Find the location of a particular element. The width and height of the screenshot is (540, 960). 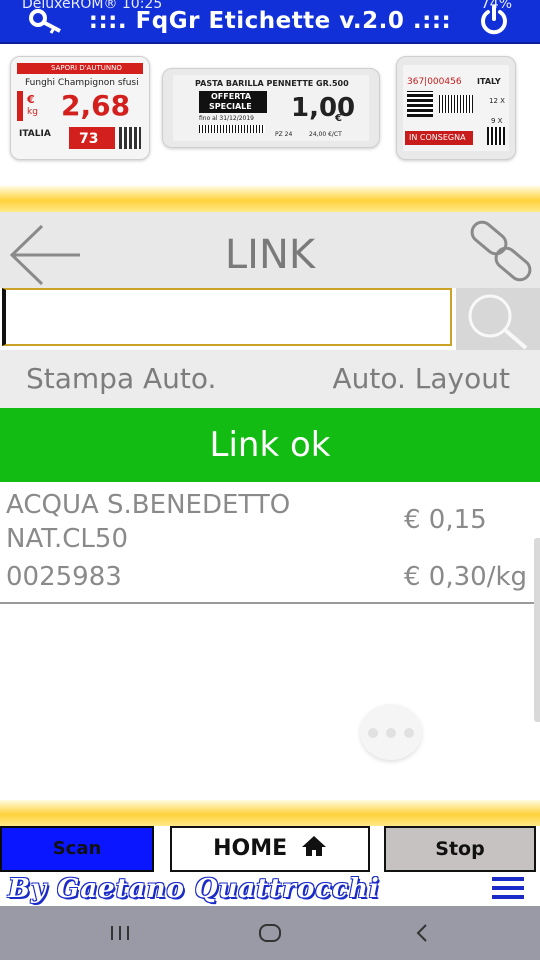

scrollbar-handle is located at coordinates (537, 630).